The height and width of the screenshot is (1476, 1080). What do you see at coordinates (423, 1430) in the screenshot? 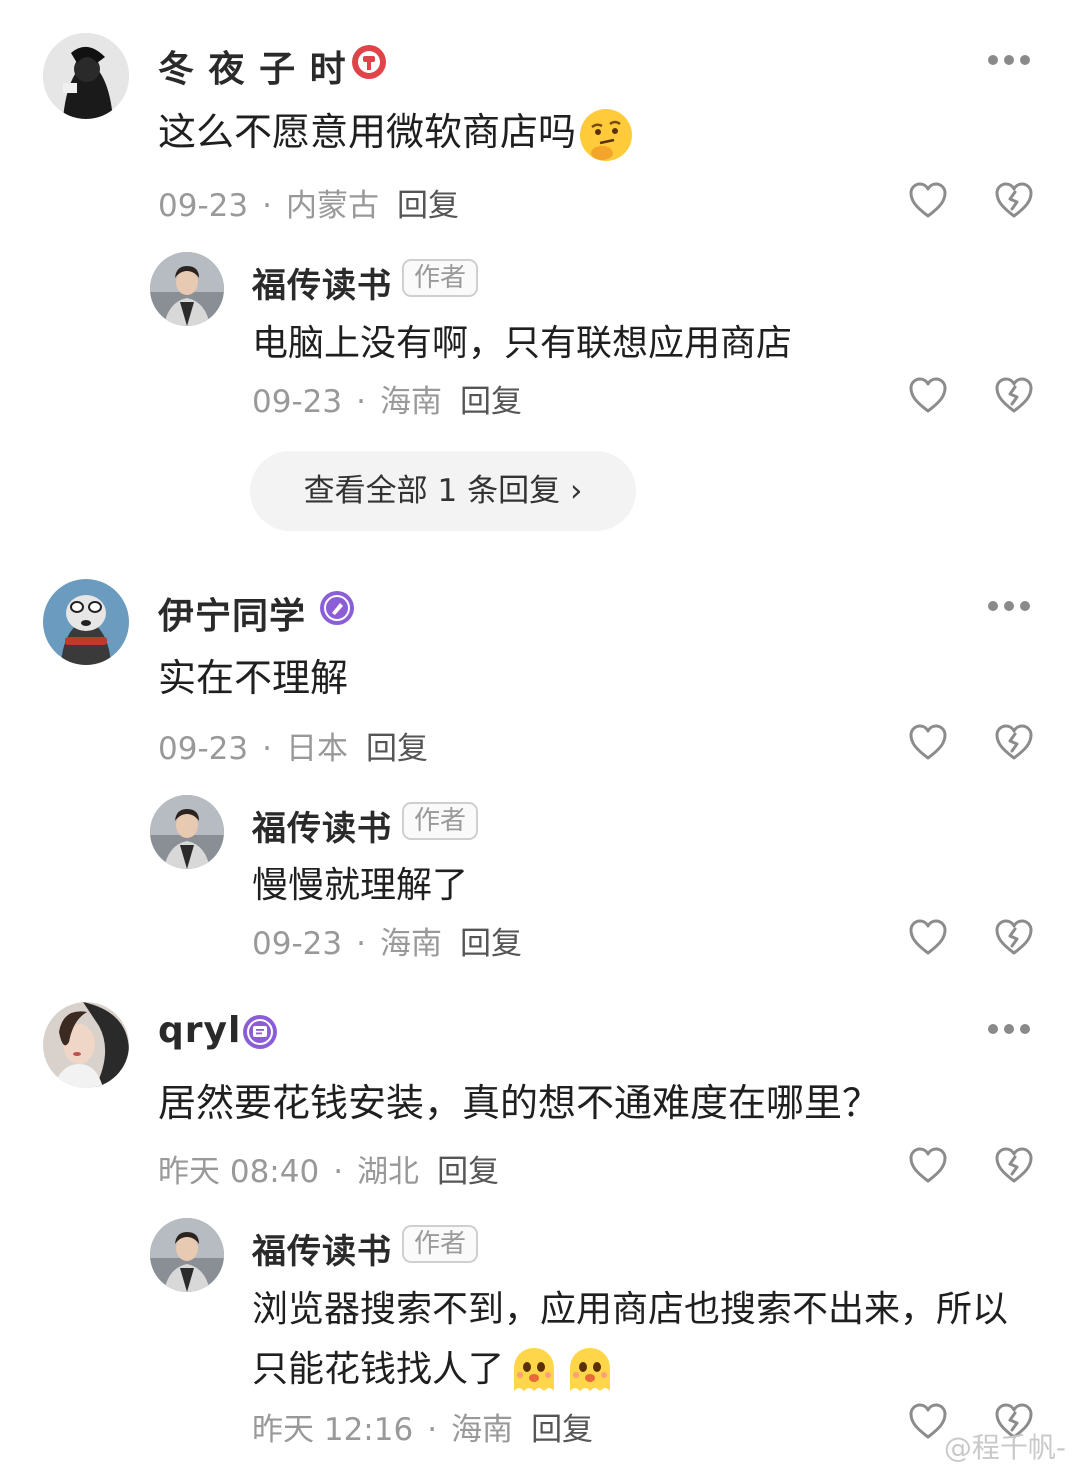
I see `reply-meta: 昨天 12:16 · 海南 回复` at bounding box center [423, 1430].